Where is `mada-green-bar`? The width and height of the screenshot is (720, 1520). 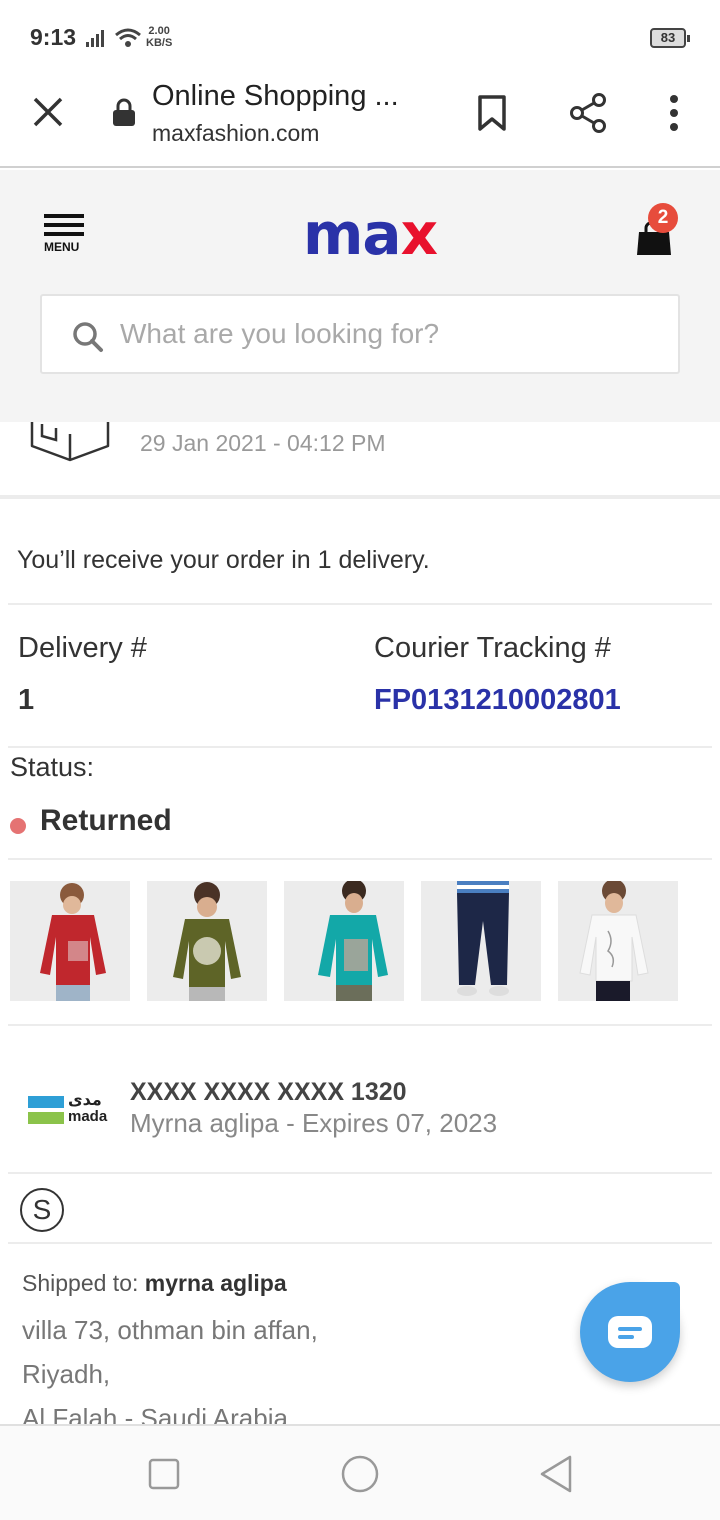 mada-green-bar is located at coordinates (46, 1118).